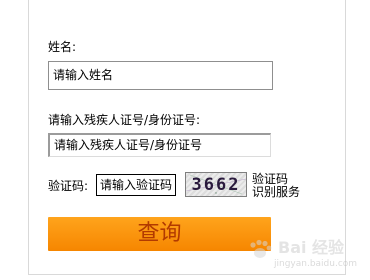 The width and height of the screenshot is (370, 280). Describe the element at coordinates (68, 186) in the screenshot. I see `captcha-label: 验证码:` at that location.